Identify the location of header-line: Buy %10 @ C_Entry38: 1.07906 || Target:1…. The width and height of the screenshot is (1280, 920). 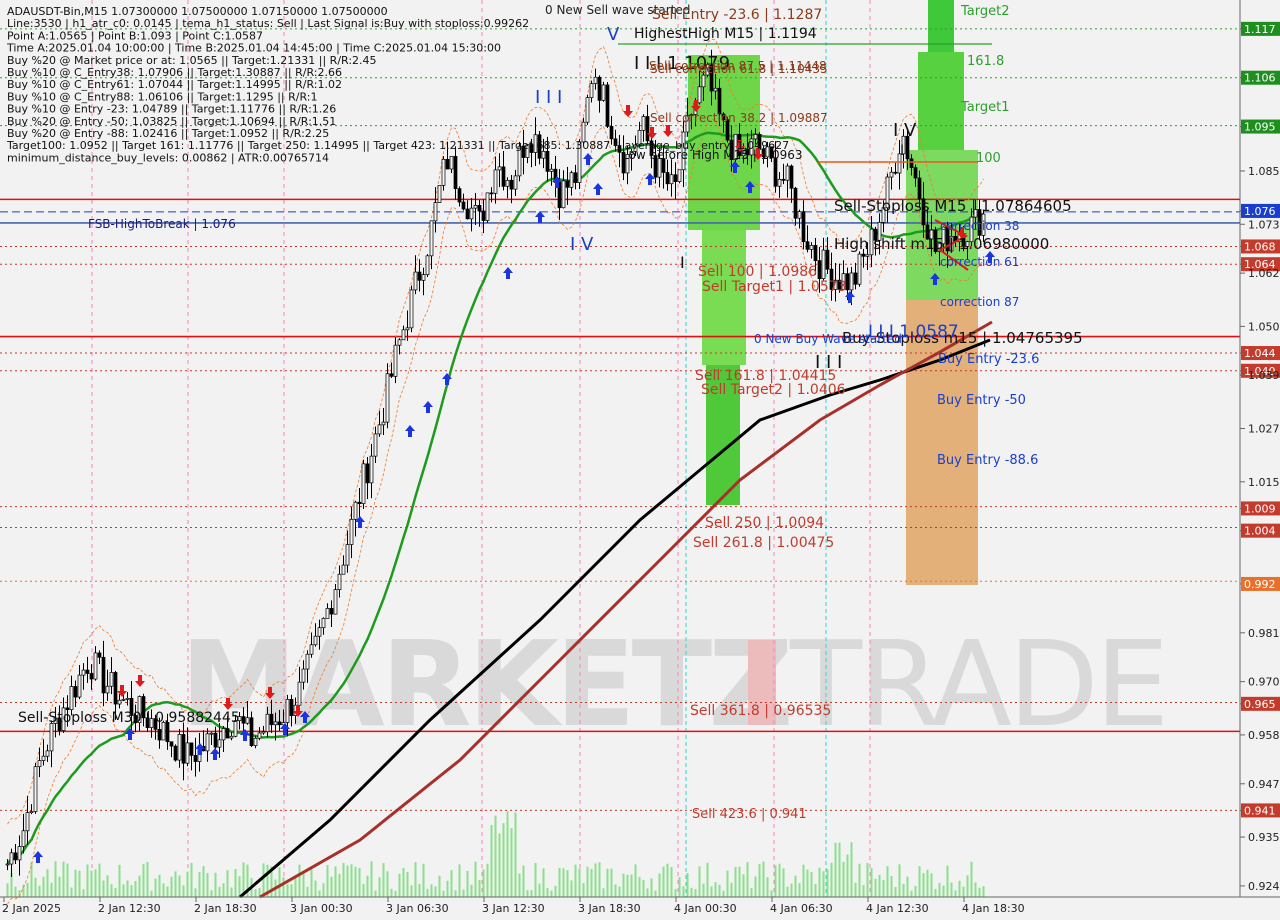
(174, 72).